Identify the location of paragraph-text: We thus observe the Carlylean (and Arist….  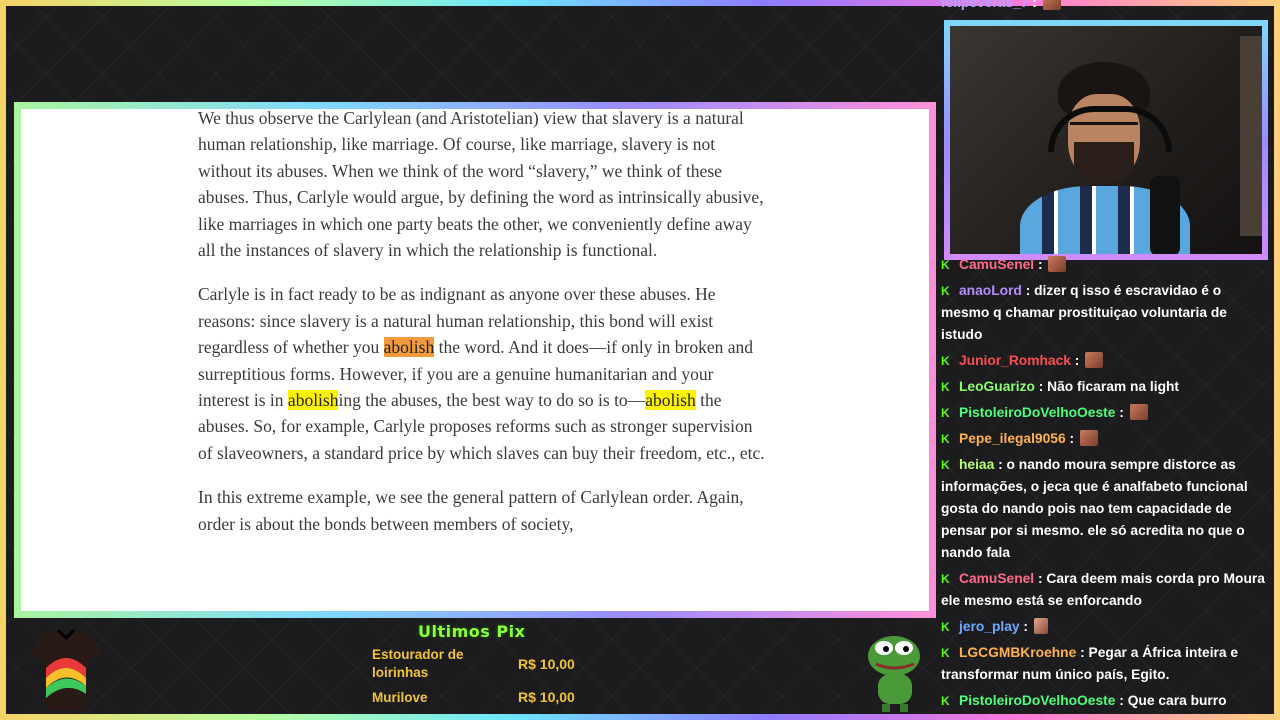
(481, 184).